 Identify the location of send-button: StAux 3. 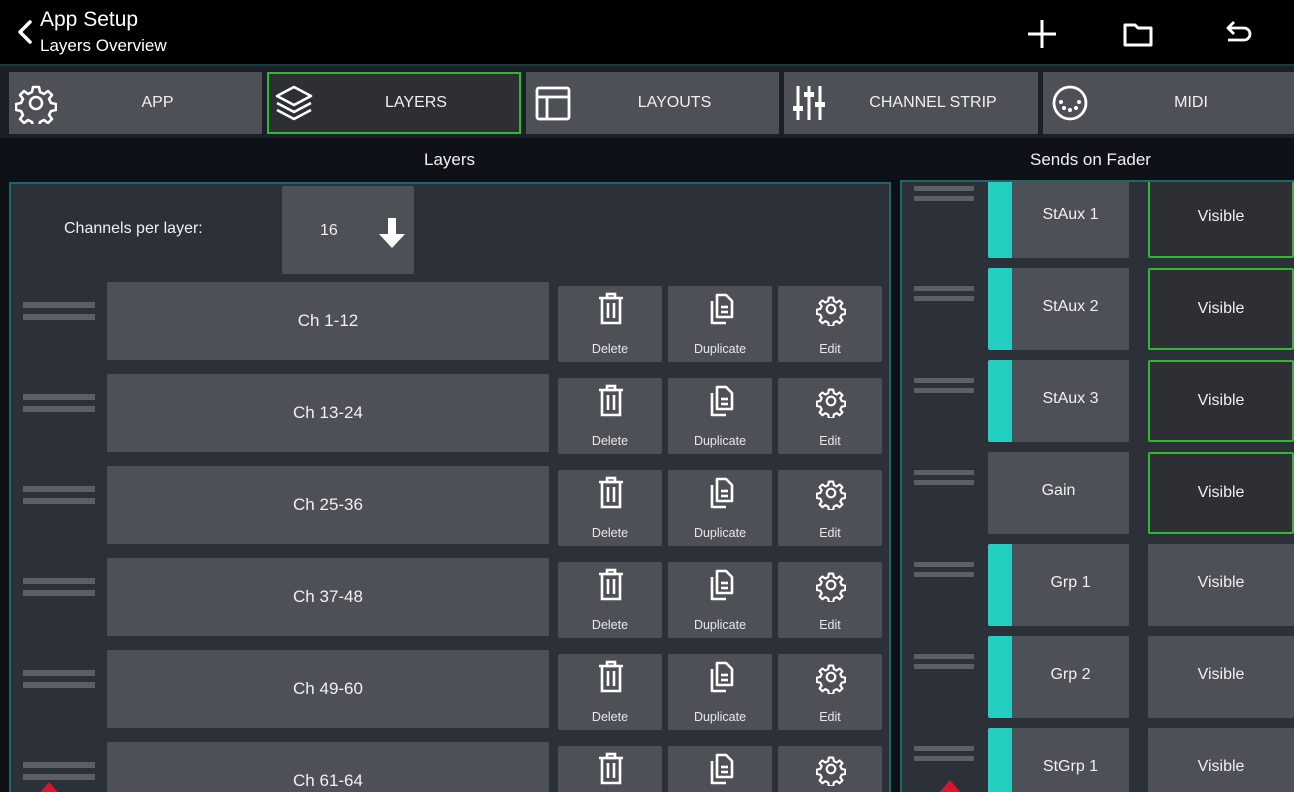
(1058, 401).